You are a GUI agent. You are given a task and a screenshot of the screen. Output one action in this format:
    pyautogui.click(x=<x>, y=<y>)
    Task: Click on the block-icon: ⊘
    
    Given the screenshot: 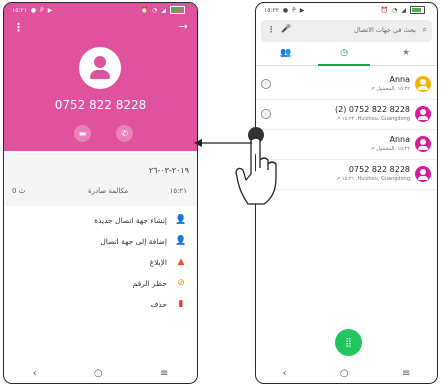 What is the action you would take?
    pyautogui.click(x=181, y=283)
    